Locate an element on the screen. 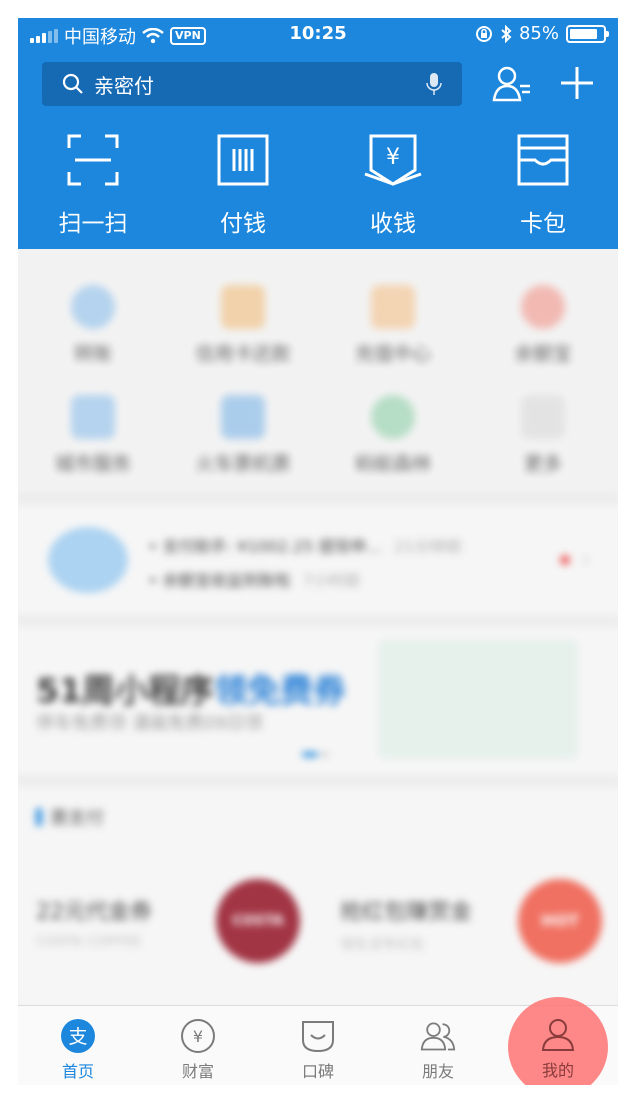 The height and width of the screenshot is (1104, 636). service-label: 信用卡还款 is located at coordinates (243, 354).